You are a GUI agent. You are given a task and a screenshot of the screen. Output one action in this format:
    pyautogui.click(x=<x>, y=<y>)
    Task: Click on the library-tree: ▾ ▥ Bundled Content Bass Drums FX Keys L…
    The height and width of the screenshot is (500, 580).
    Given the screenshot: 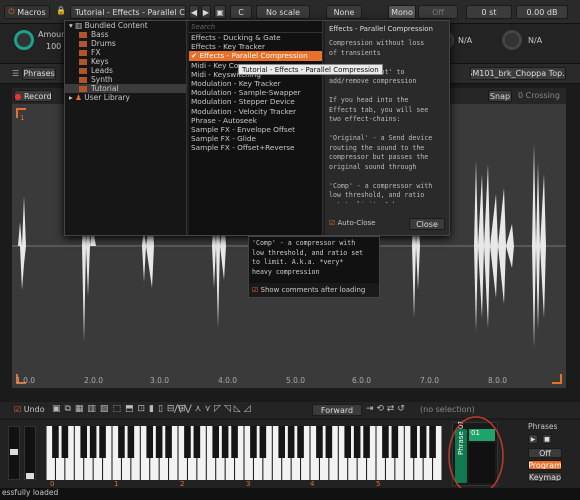 What is the action you would take?
    pyautogui.click(x=126, y=128)
    